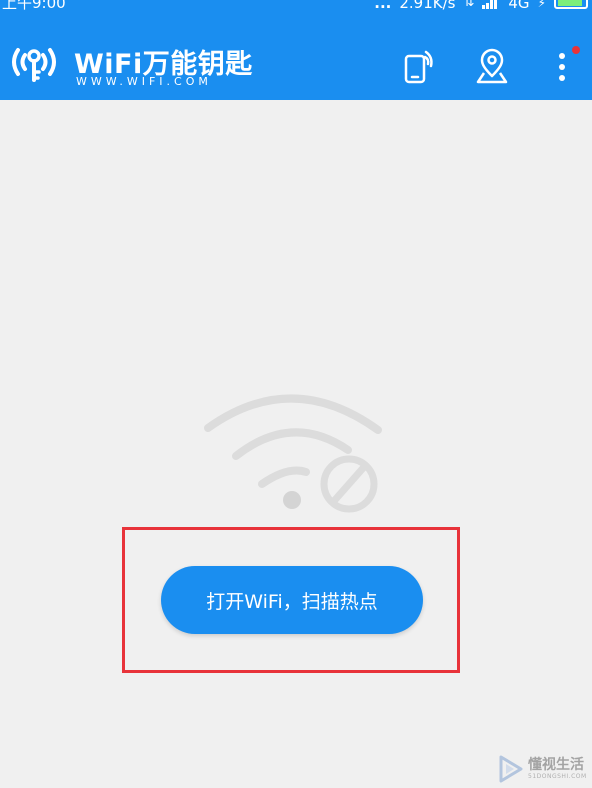 Image resolution: width=592 pixels, height=788 pixels. What do you see at coordinates (292, 600) in the screenshot?
I see `open-wifi-scan-button: 打开WiFi，扫描热点` at bounding box center [292, 600].